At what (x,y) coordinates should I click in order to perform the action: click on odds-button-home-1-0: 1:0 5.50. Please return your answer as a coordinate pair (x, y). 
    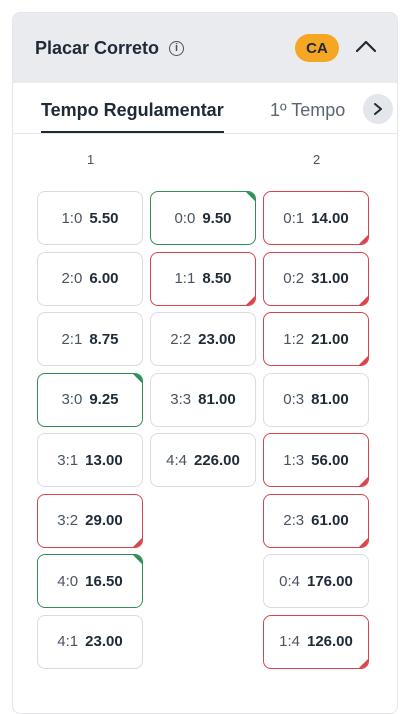
    Looking at the image, I should click on (90, 218).